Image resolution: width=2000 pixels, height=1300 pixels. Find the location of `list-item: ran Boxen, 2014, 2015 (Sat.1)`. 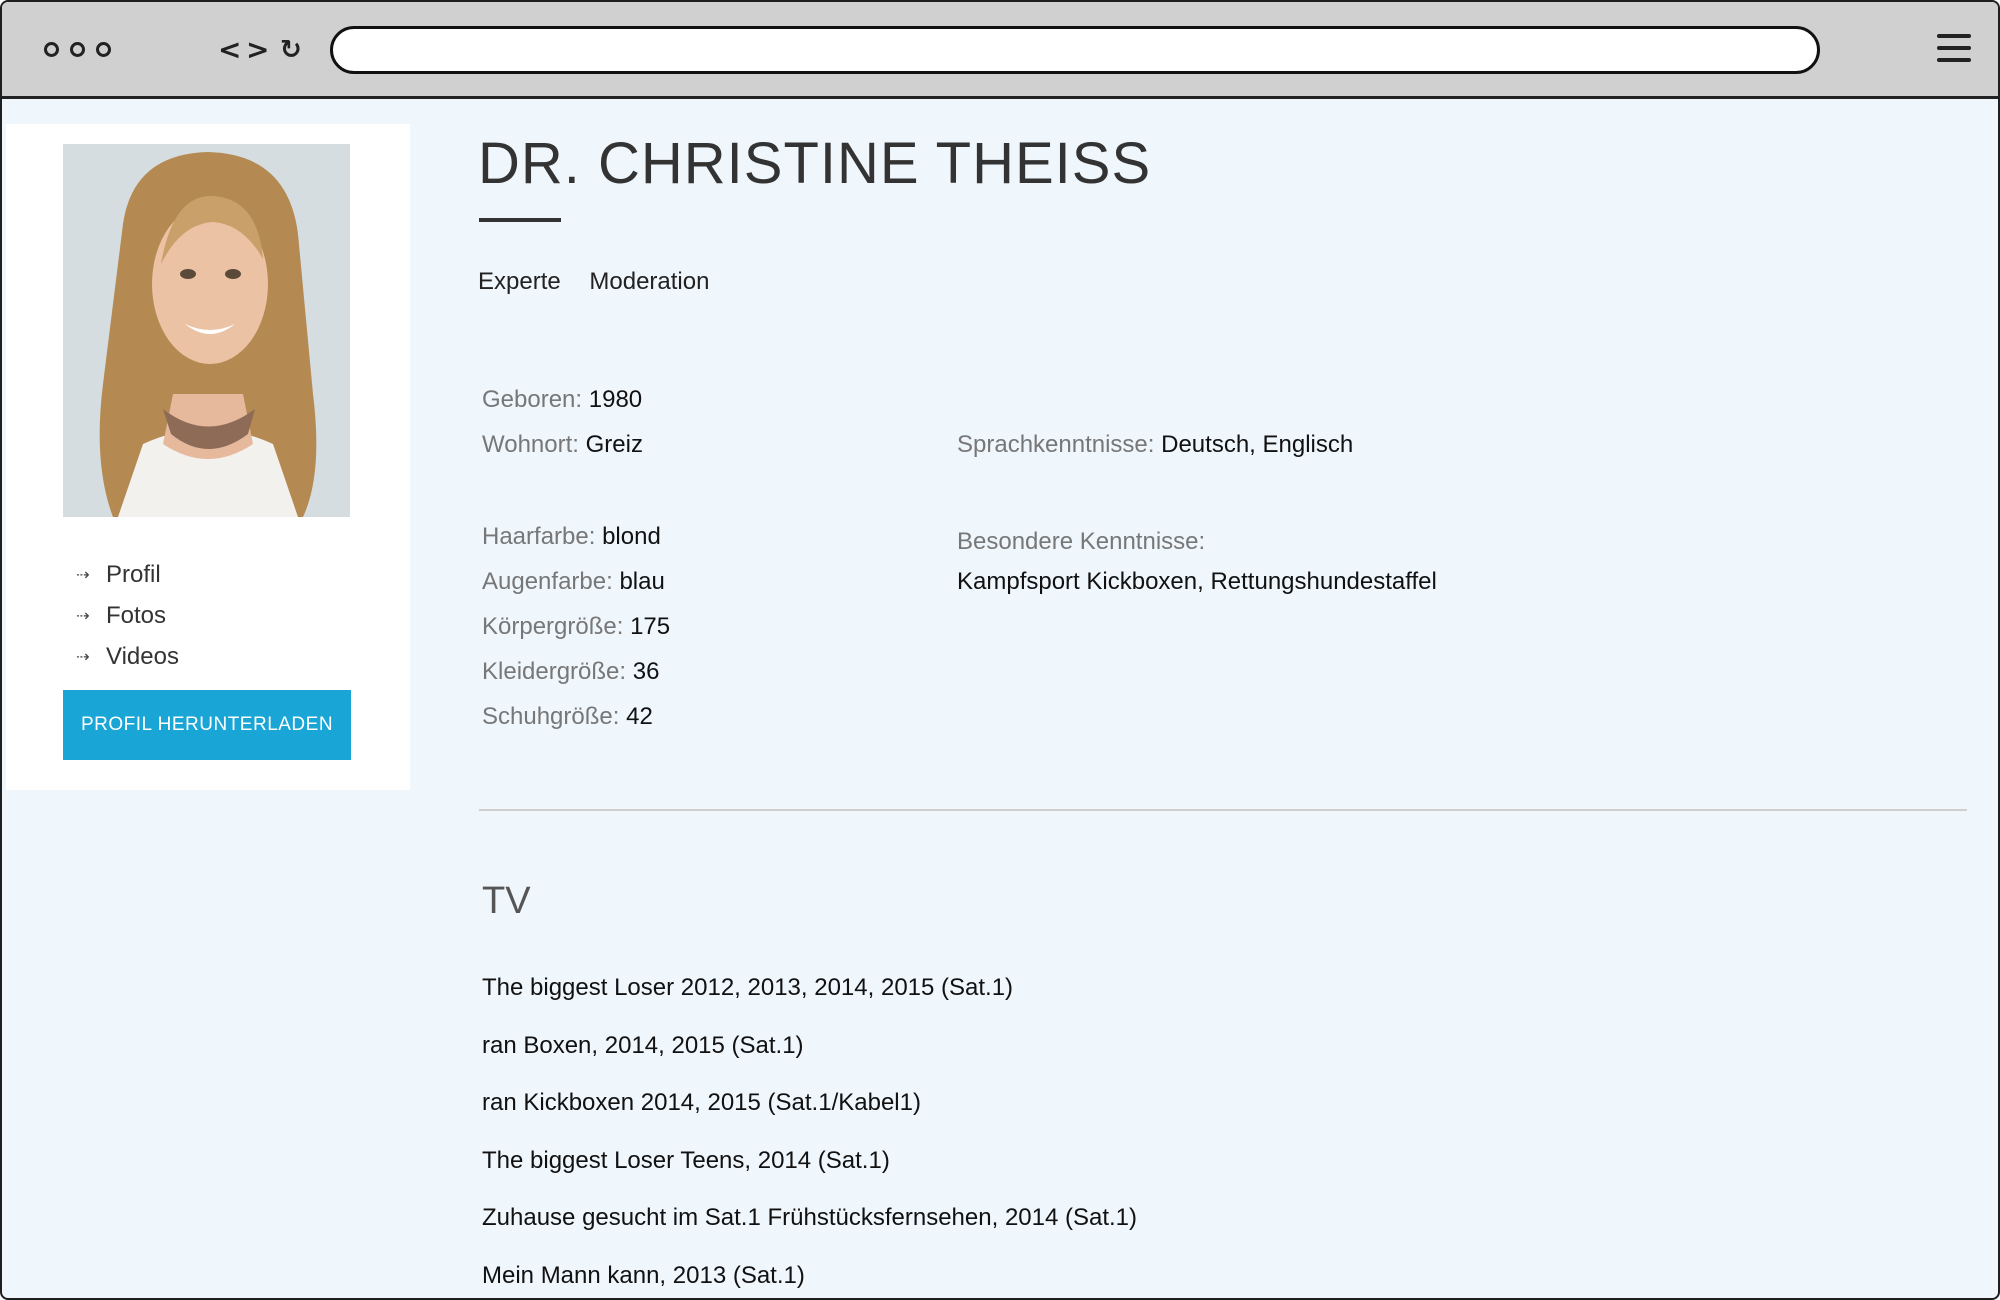

list-item: ran Boxen, 2014, 2015 (Sat.1) is located at coordinates (643, 1045).